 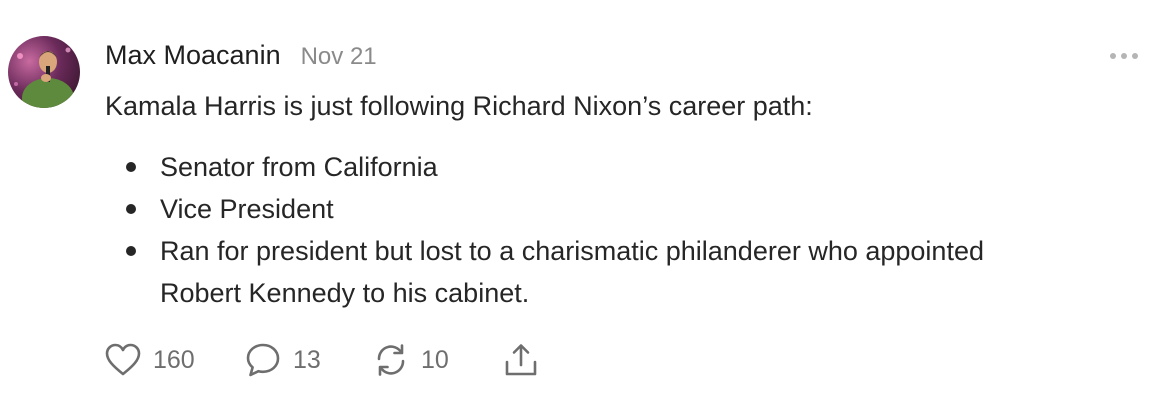 I want to click on like-button: 160, so click(x=175, y=360).